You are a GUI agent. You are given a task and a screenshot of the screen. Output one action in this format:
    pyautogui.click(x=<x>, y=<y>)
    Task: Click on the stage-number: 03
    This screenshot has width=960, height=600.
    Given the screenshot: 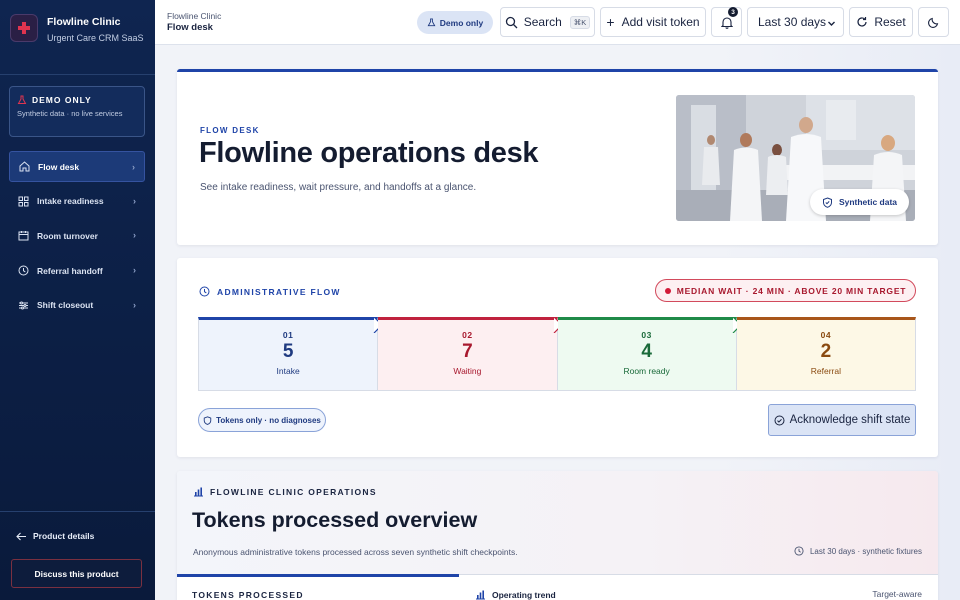 What is the action you would take?
    pyautogui.click(x=646, y=335)
    